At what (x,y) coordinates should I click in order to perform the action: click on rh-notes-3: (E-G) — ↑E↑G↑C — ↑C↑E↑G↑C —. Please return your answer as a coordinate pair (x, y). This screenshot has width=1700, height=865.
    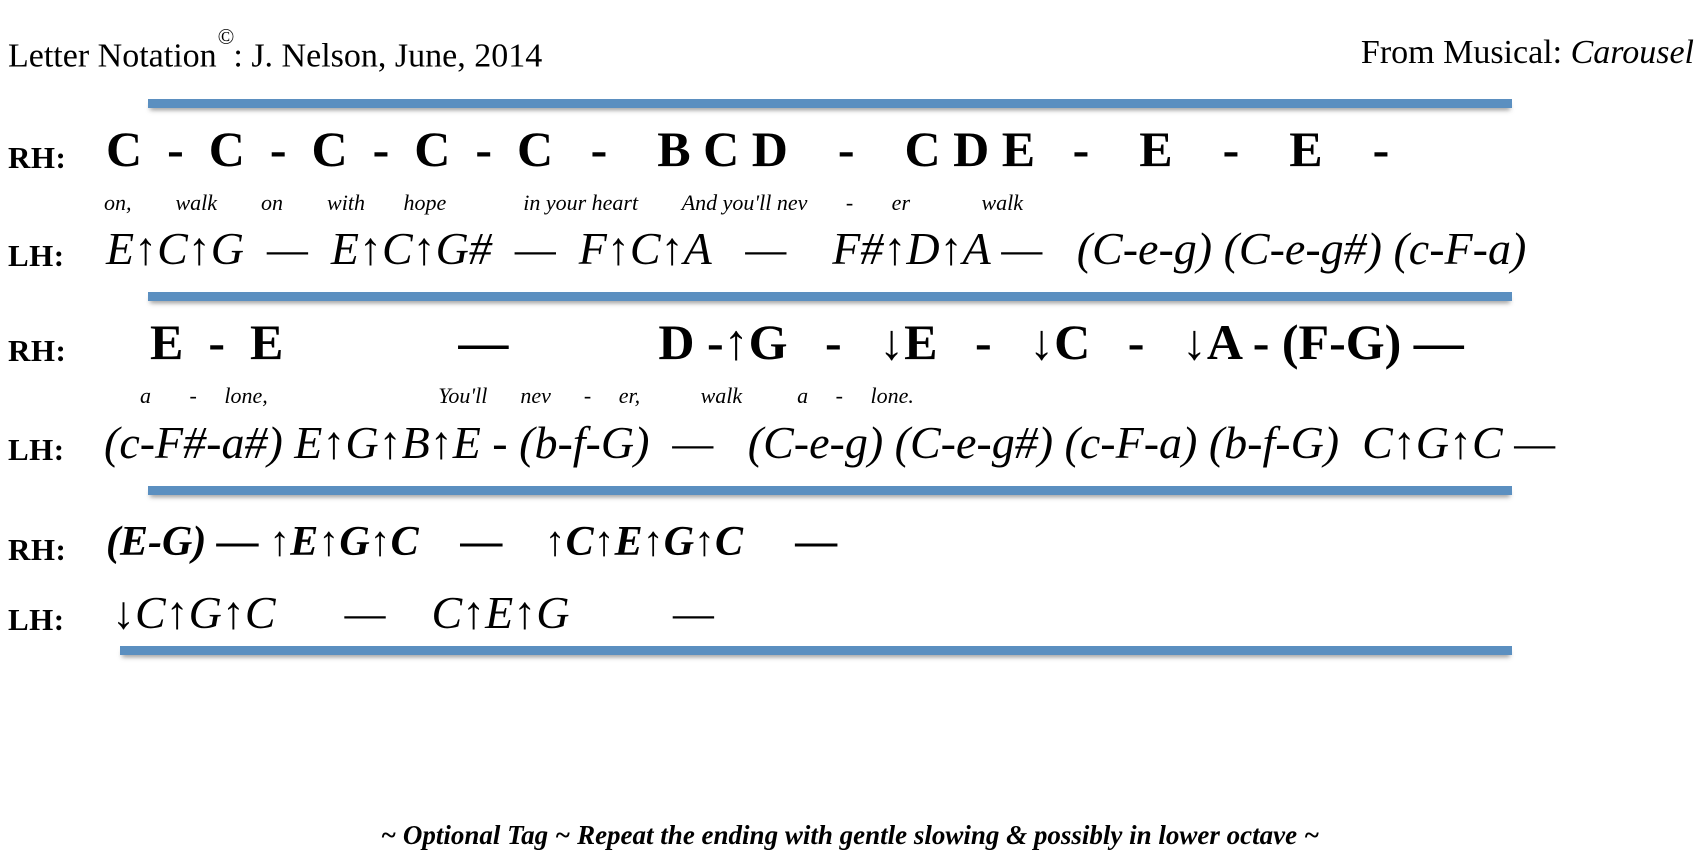
    Looking at the image, I should click on (472, 542).